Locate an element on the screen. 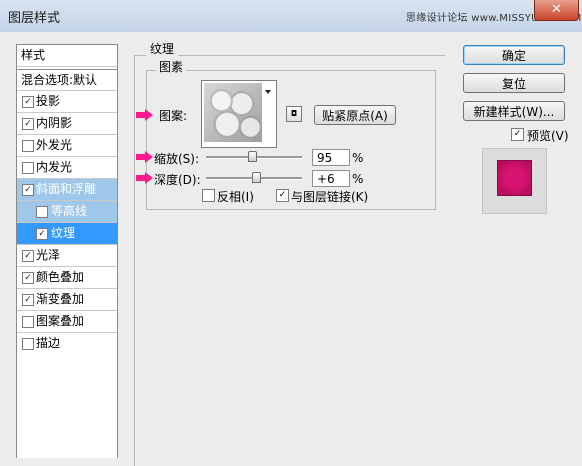 Image resolution: width=582 pixels, height=466 pixels. scale-slider-thumb is located at coordinates (252, 156).